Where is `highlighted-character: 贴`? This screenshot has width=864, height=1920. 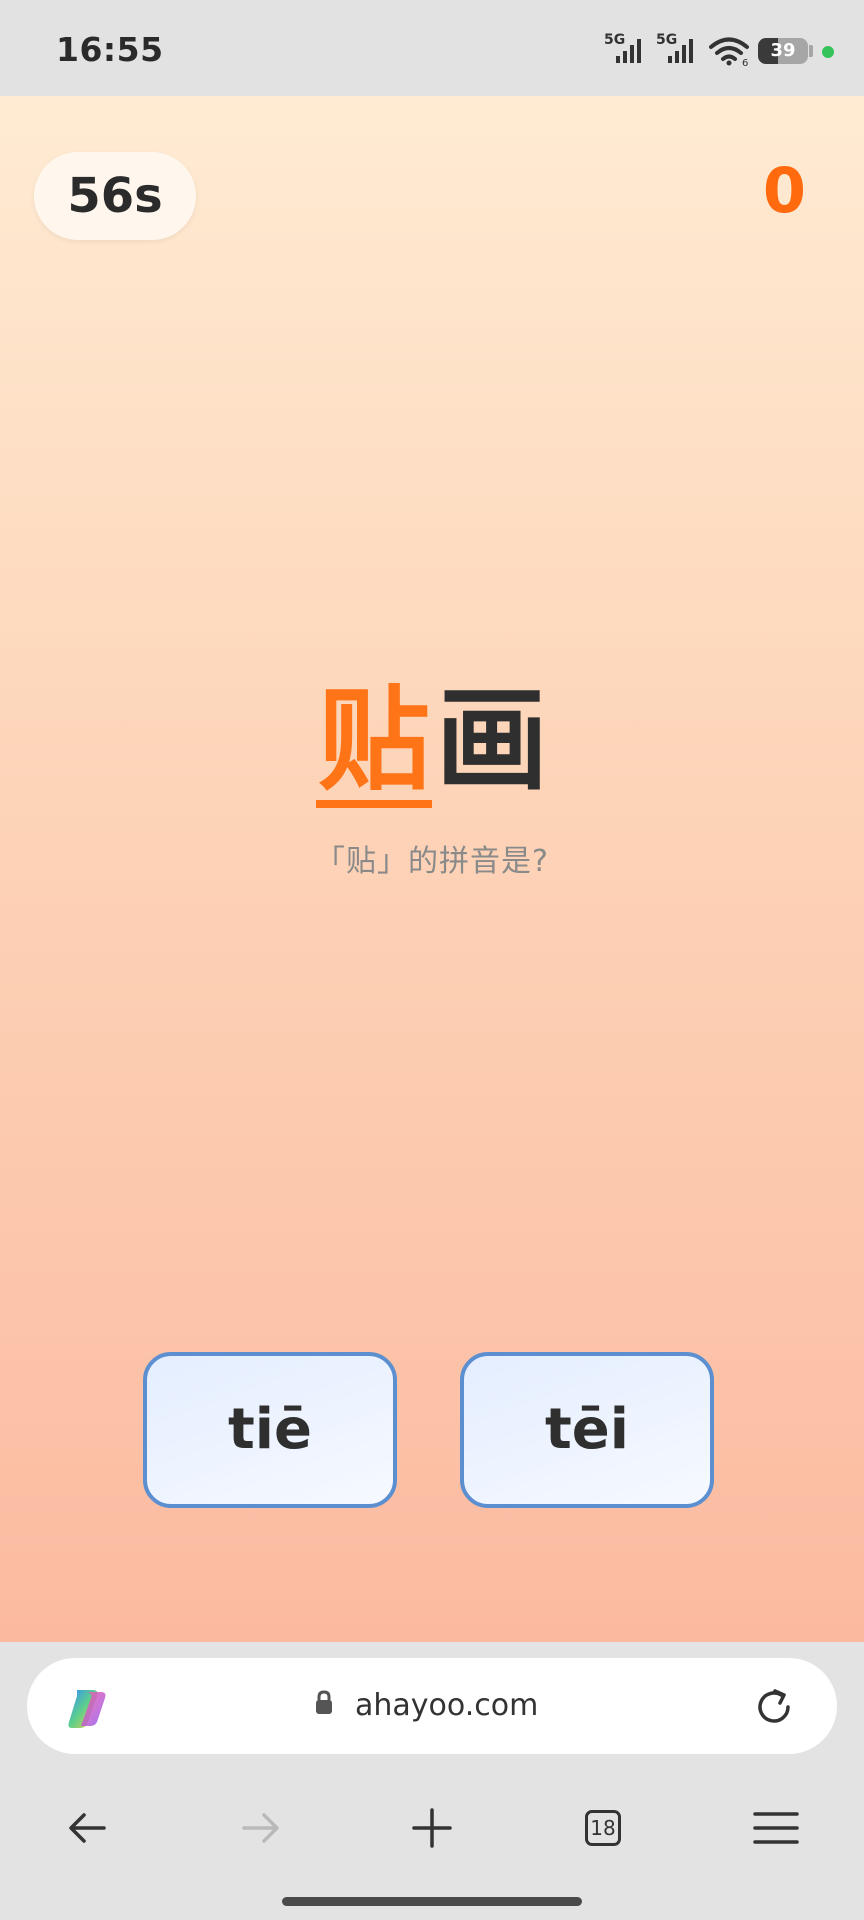
highlighted-character: 贴 is located at coordinates (374, 742).